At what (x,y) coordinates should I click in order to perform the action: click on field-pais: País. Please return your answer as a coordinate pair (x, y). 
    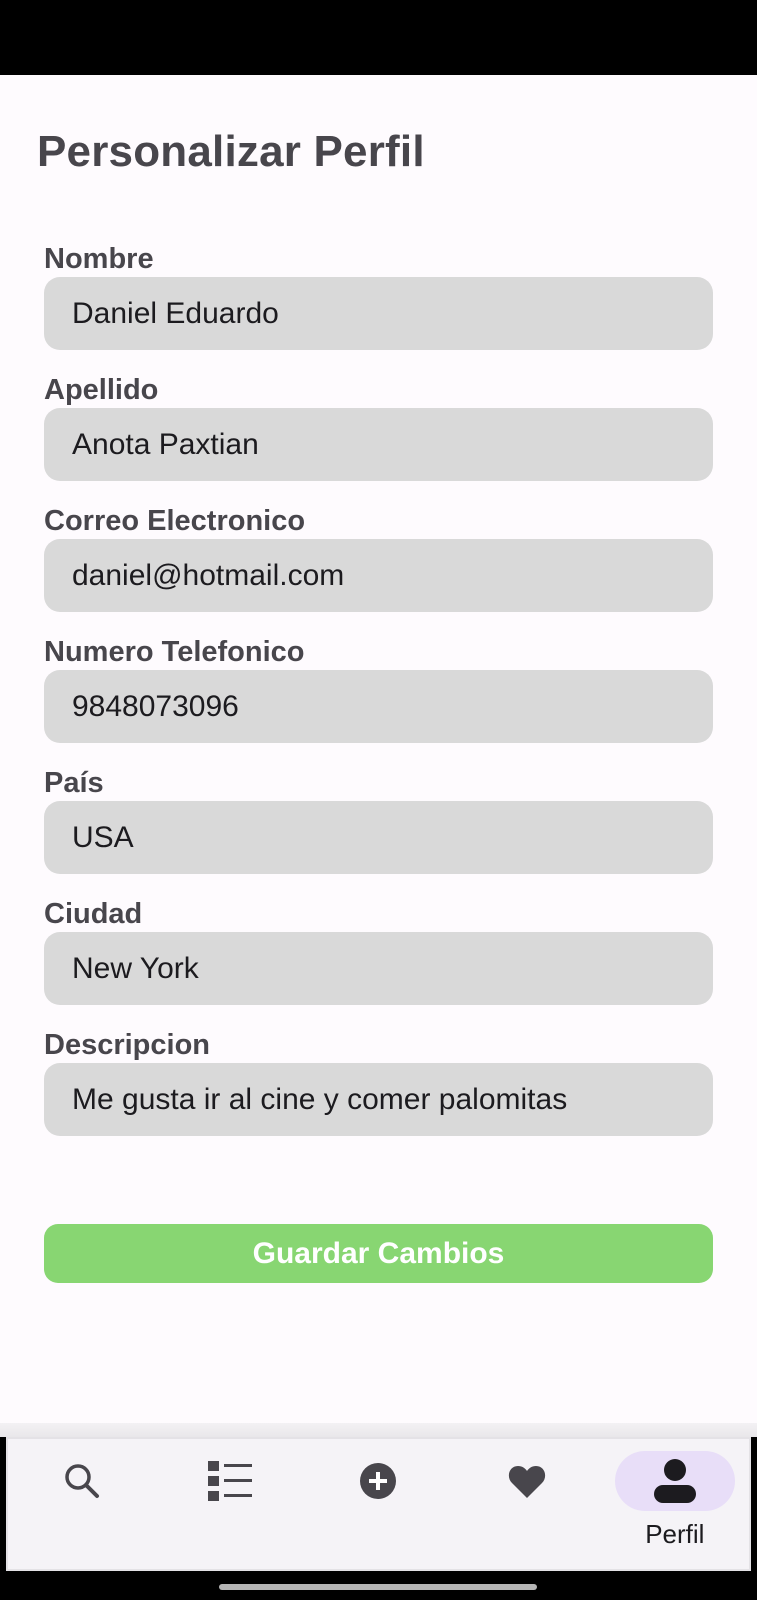
    Looking at the image, I should click on (378, 819).